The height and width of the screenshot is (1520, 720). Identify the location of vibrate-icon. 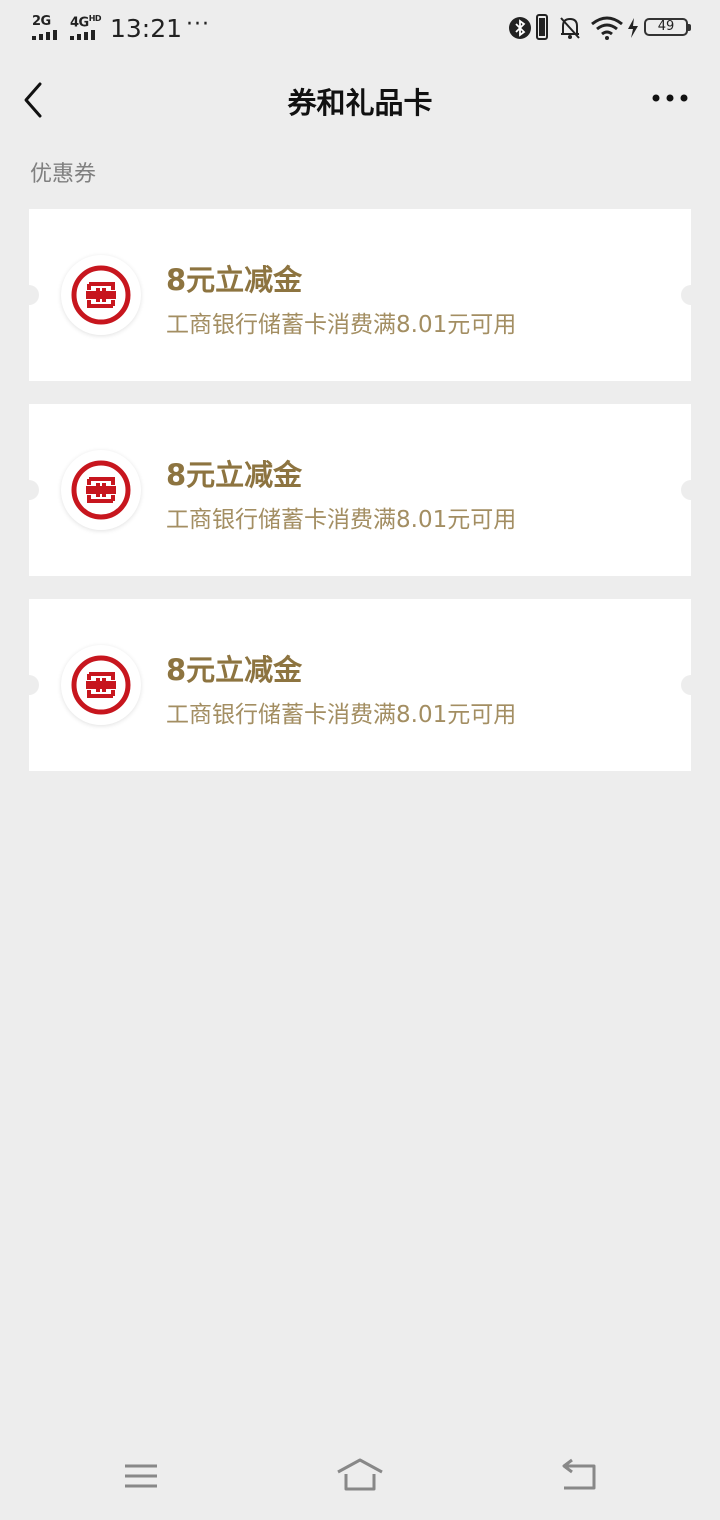
(542, 27).